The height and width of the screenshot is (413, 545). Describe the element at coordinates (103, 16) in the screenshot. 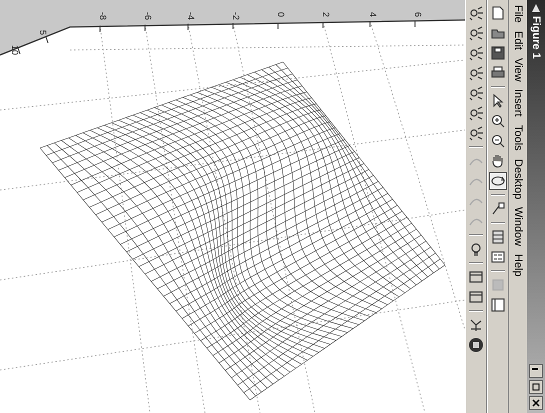

I see `axis-tick-label: -8` at that location.